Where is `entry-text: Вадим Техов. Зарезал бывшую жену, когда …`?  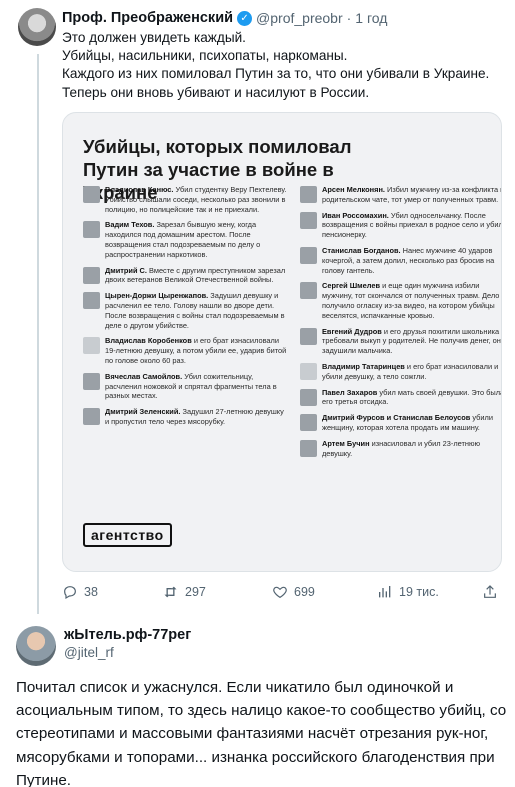 entry-text: Вадим Техов. Зарезал бывшую жену, когда … is located at coordinates (197, 239).